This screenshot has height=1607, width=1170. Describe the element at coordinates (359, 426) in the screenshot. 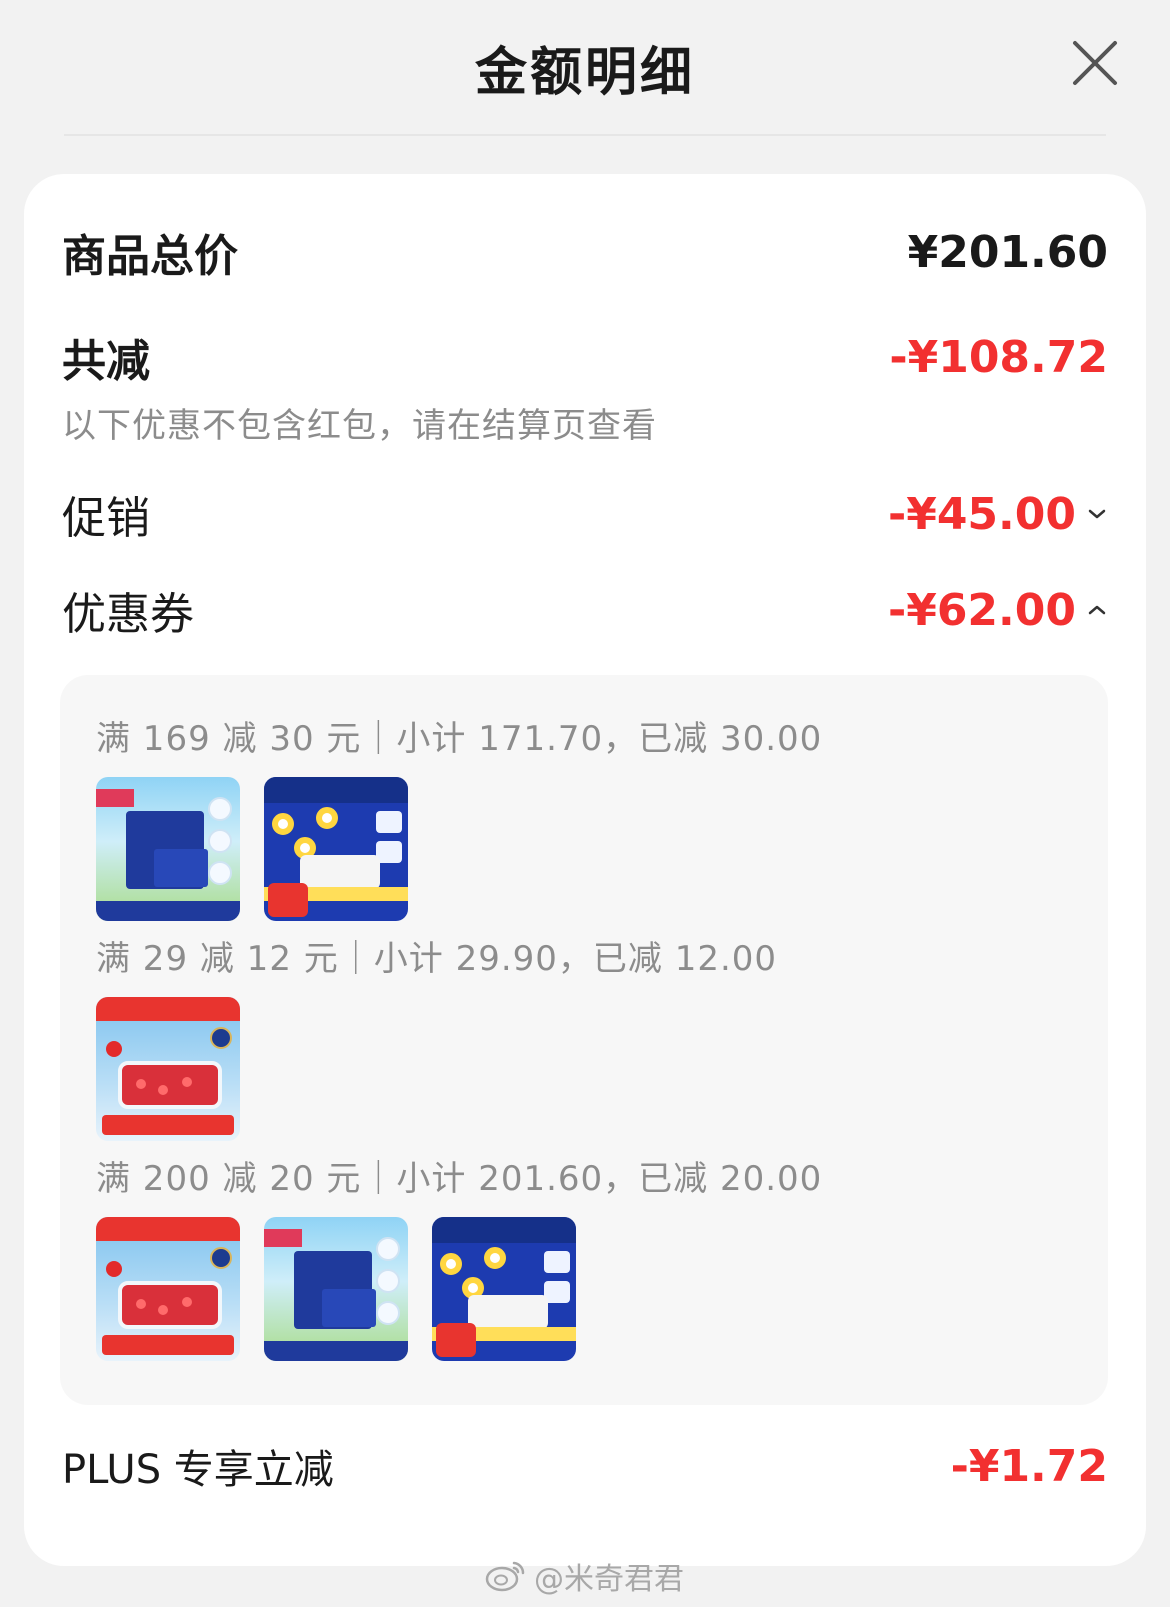

I see `discount-note: 以下优惠不包含红包，请在结算页查看` at that location.